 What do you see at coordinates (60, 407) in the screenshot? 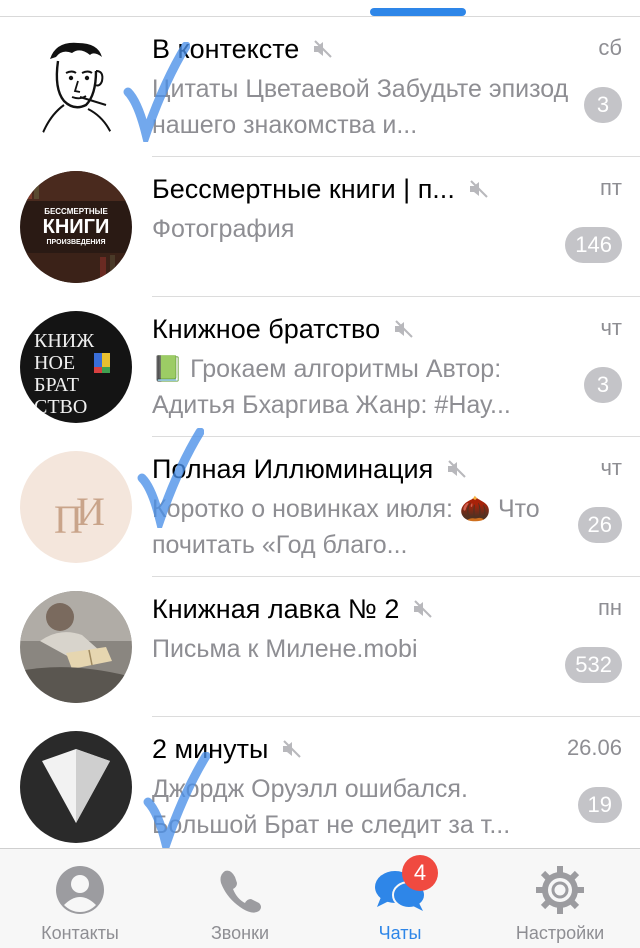
I see `svg-text: СТВО` at bounding box center [60, 407].